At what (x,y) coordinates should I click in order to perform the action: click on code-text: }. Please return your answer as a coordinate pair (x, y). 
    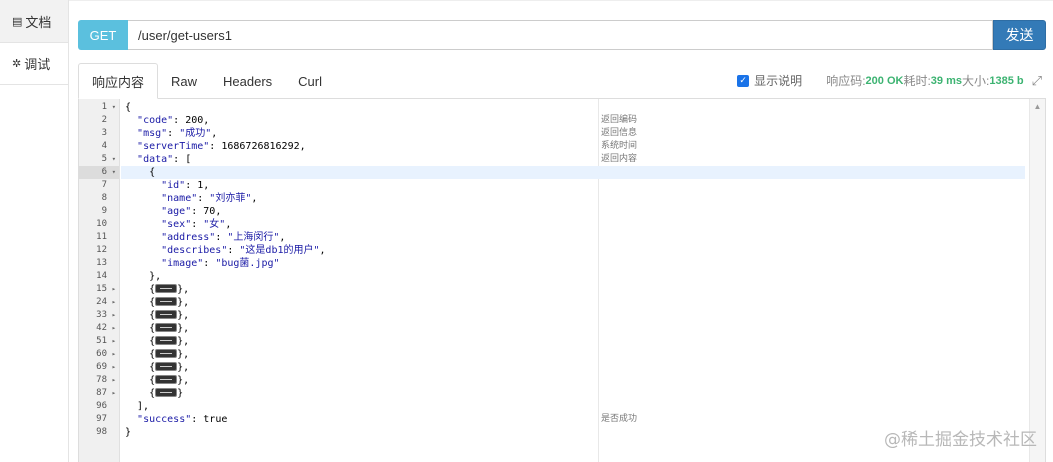
    Looking at the image, I should click on (180, 393).